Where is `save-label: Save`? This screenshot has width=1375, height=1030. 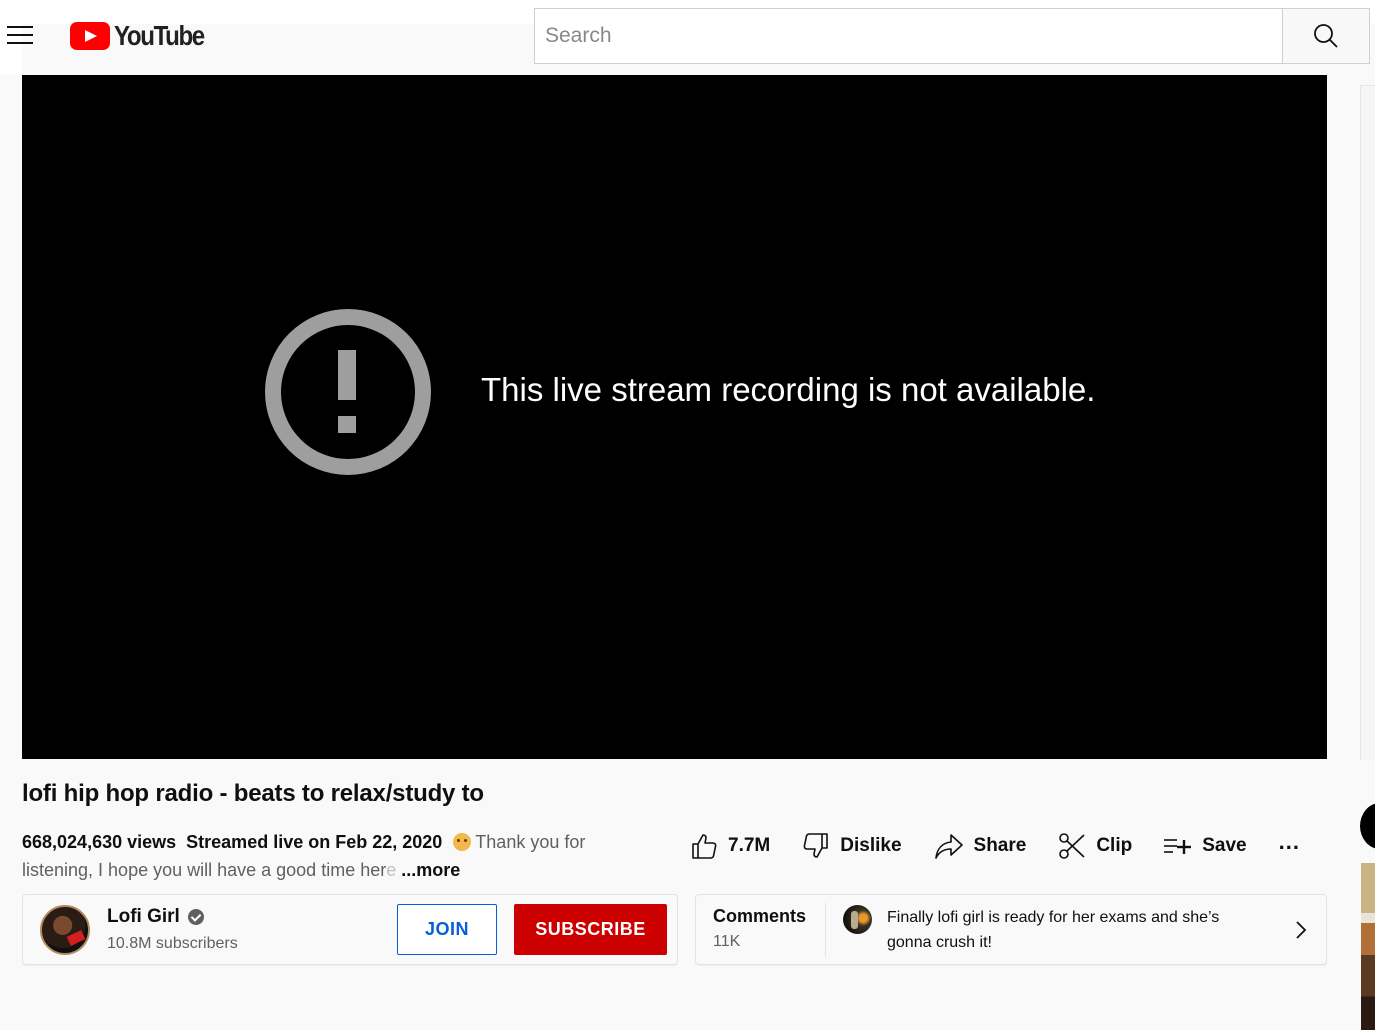
save-label: Save is located at coordinates (1224, 845).